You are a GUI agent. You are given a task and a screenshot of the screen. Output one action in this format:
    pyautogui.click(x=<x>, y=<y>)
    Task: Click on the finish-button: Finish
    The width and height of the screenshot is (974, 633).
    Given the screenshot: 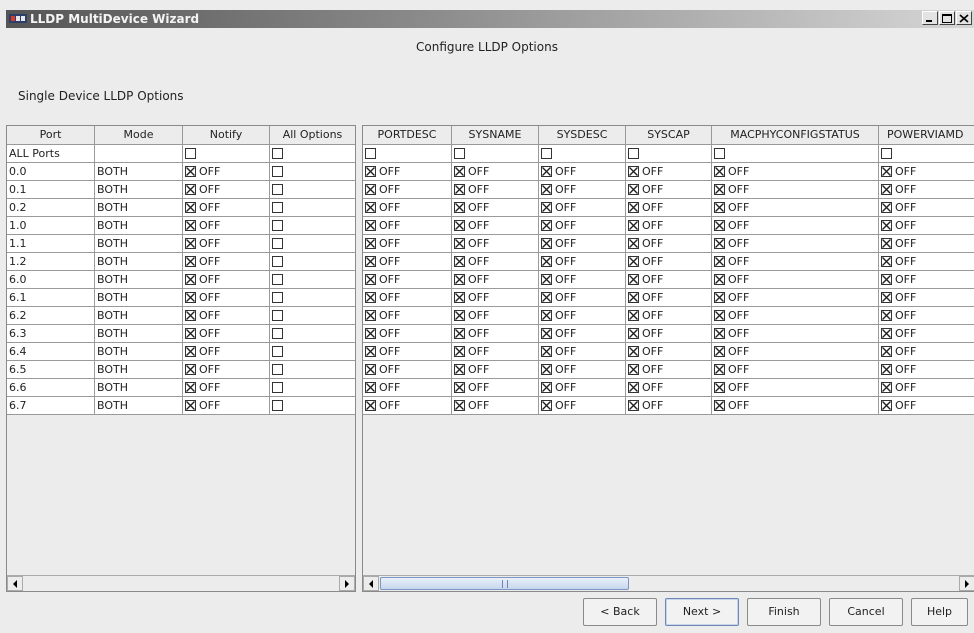 What is the action you would take?
    pyautogui.click(x=784, y=612)
    